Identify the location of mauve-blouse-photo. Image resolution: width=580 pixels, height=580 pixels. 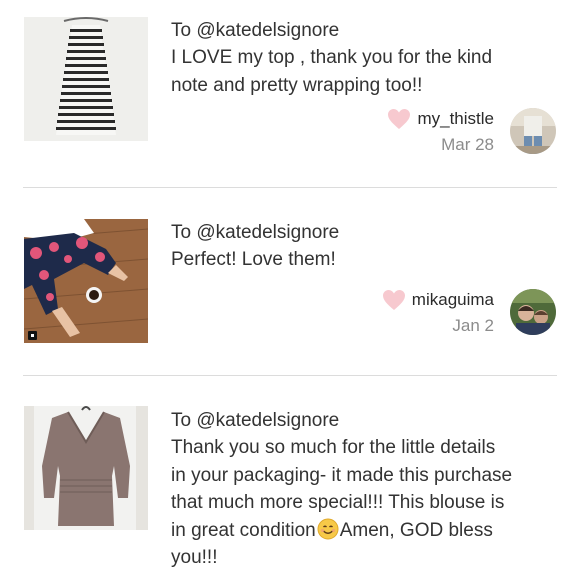
(86, 468).